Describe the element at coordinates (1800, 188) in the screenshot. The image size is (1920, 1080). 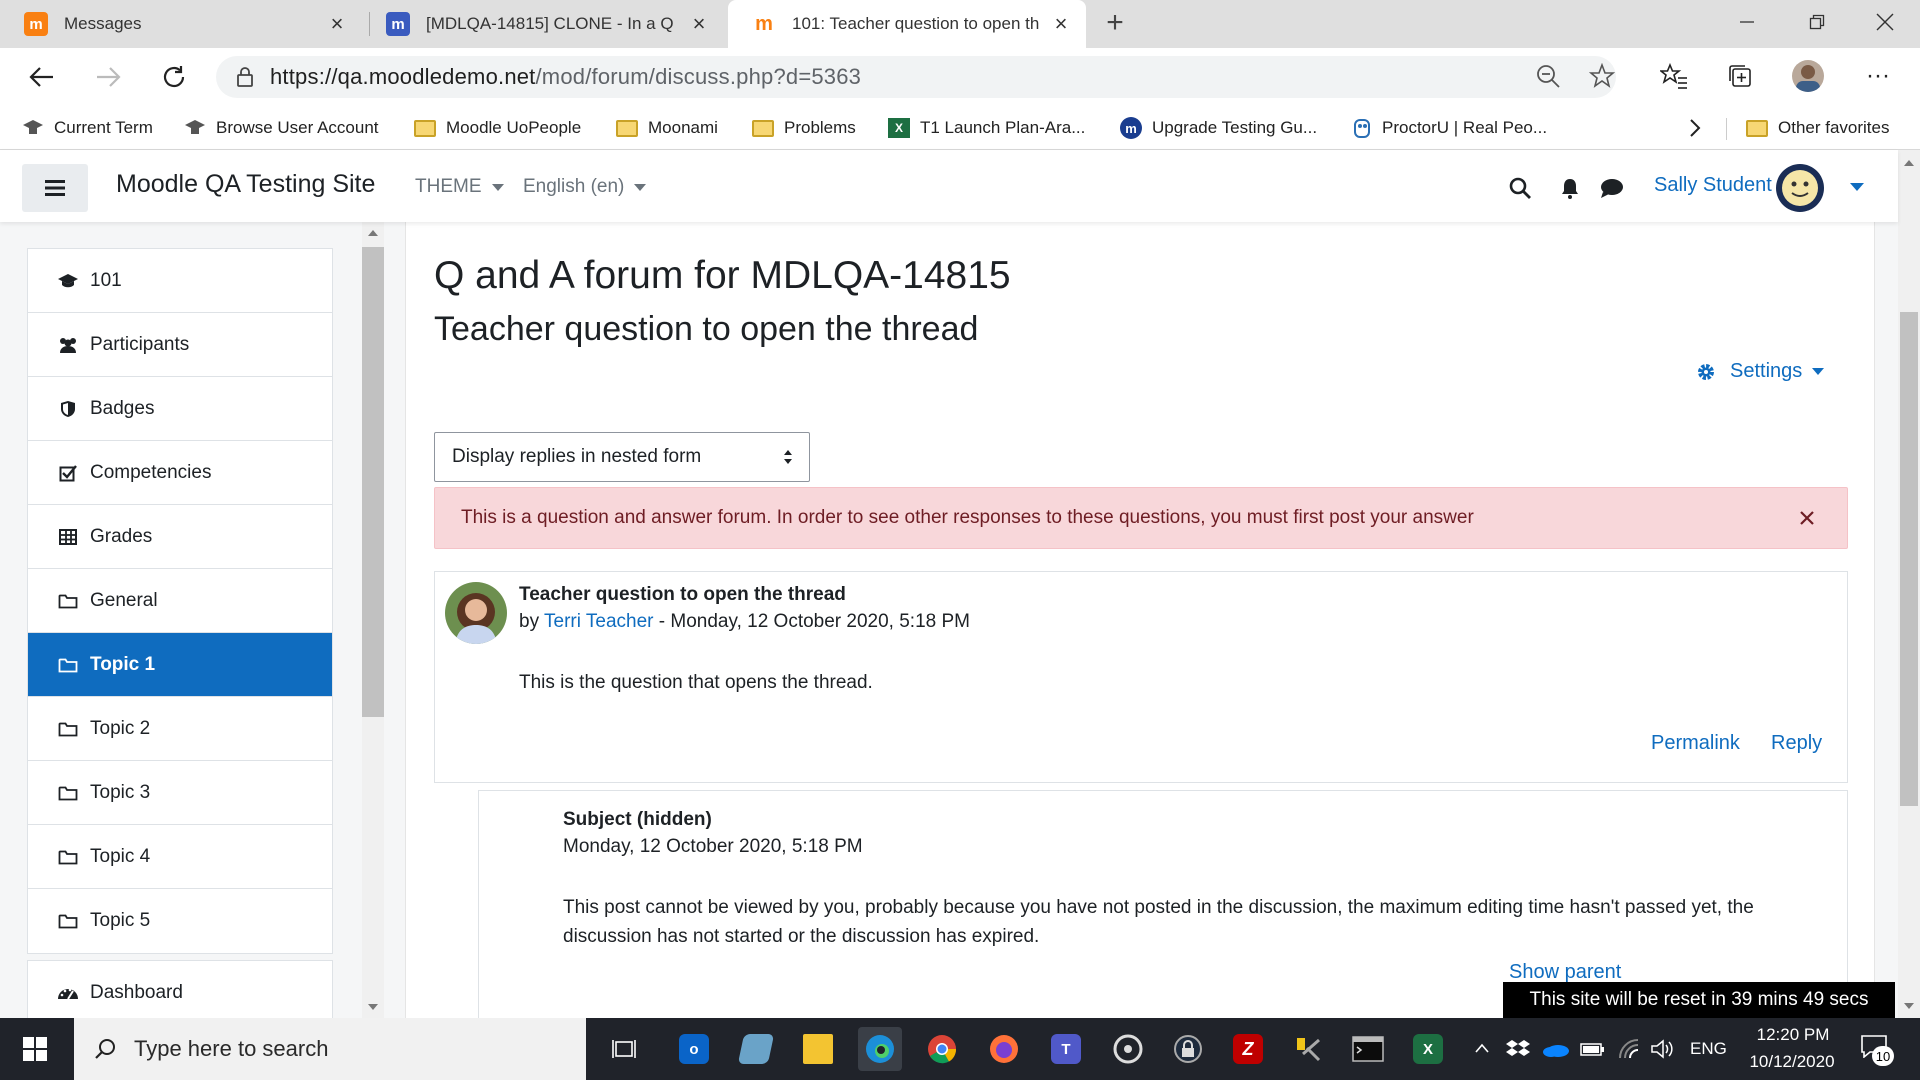
I see `user-avatar` at that location.